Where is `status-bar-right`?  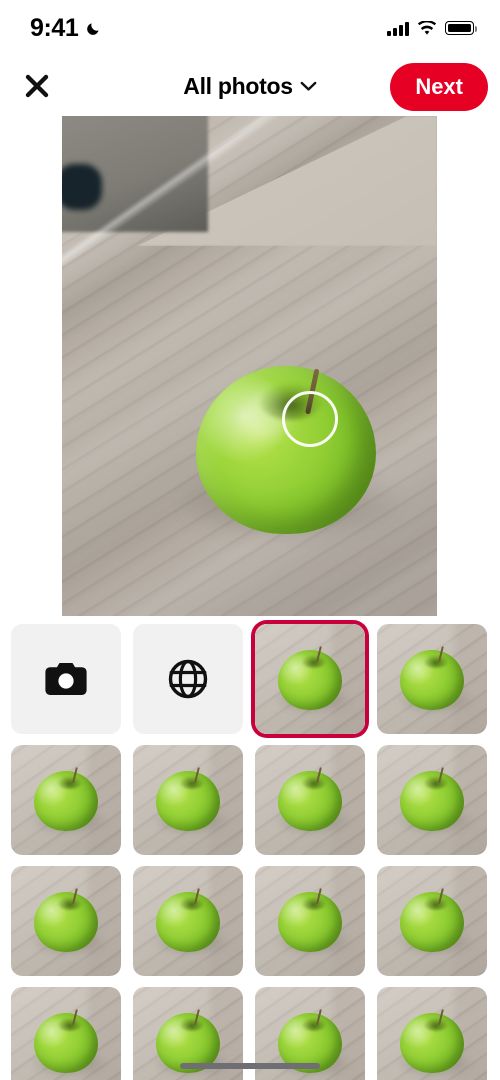 status-bar-right is located at coordinates (432, 27).